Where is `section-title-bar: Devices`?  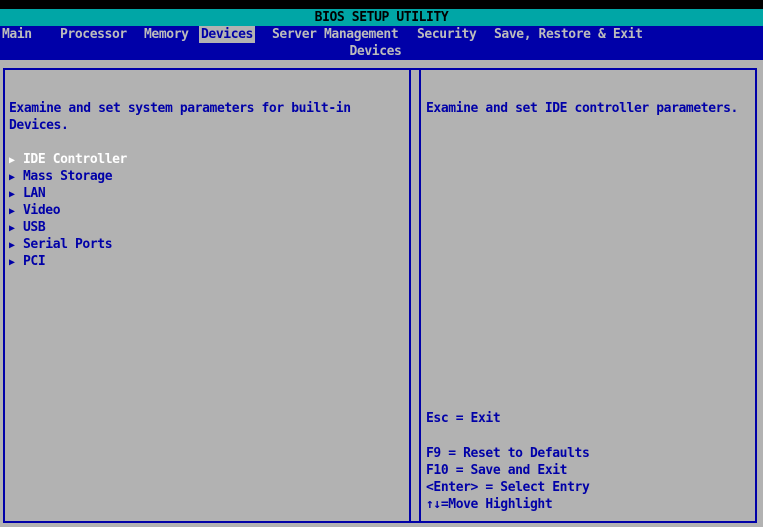
section-title-bar: Devices is located at coordinates (381, 51).